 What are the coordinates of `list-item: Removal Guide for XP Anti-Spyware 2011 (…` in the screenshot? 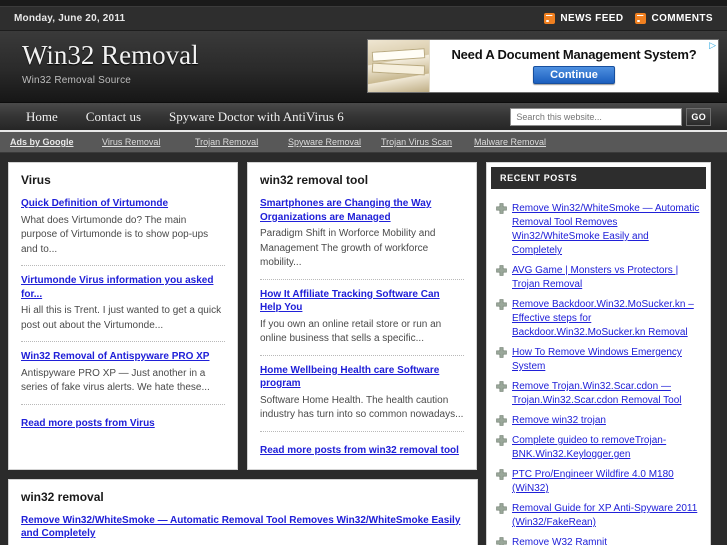 It's located at (598, 516).